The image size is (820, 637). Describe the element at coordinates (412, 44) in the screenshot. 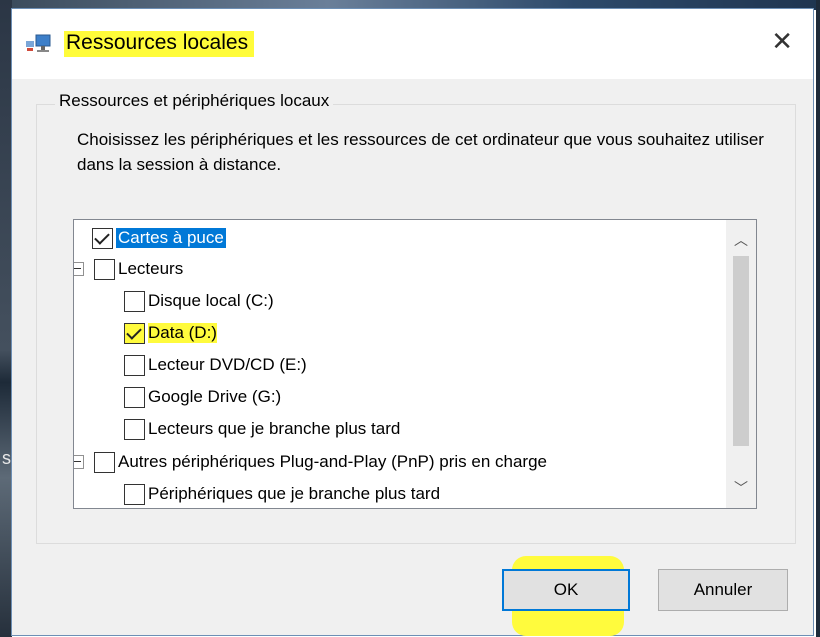

I see `title-bar: Ressources locales ✕` at that location.